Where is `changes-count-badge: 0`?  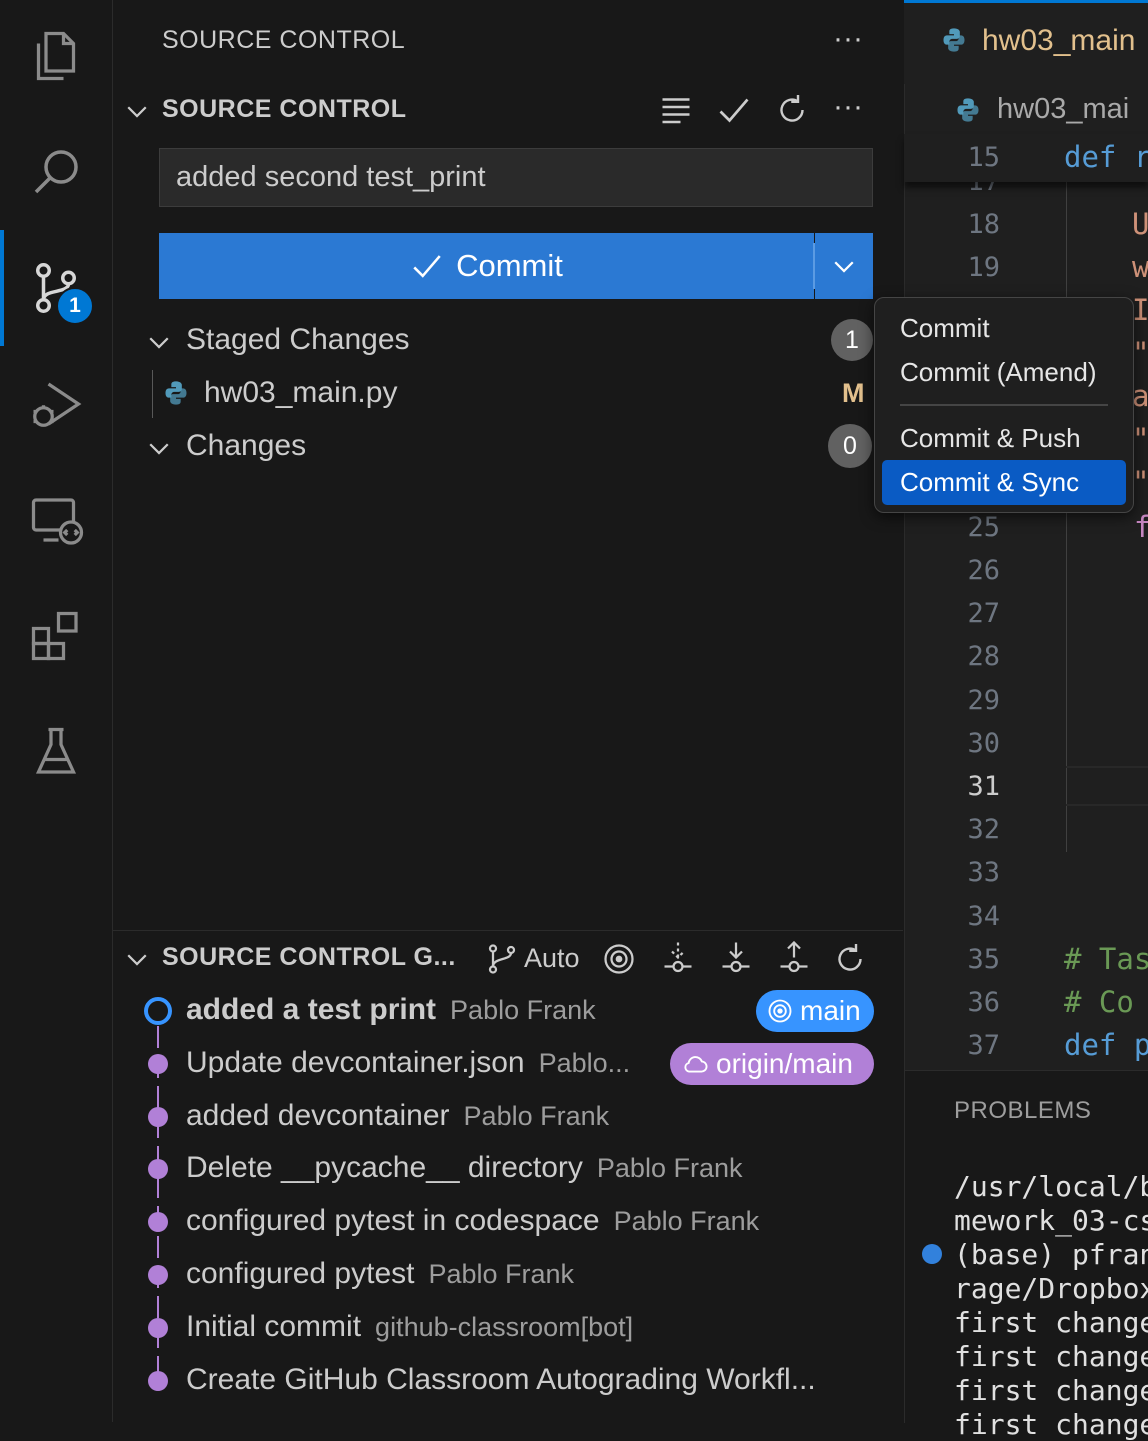 changes-count-badge: 0 is located at coordinates (850, 446).